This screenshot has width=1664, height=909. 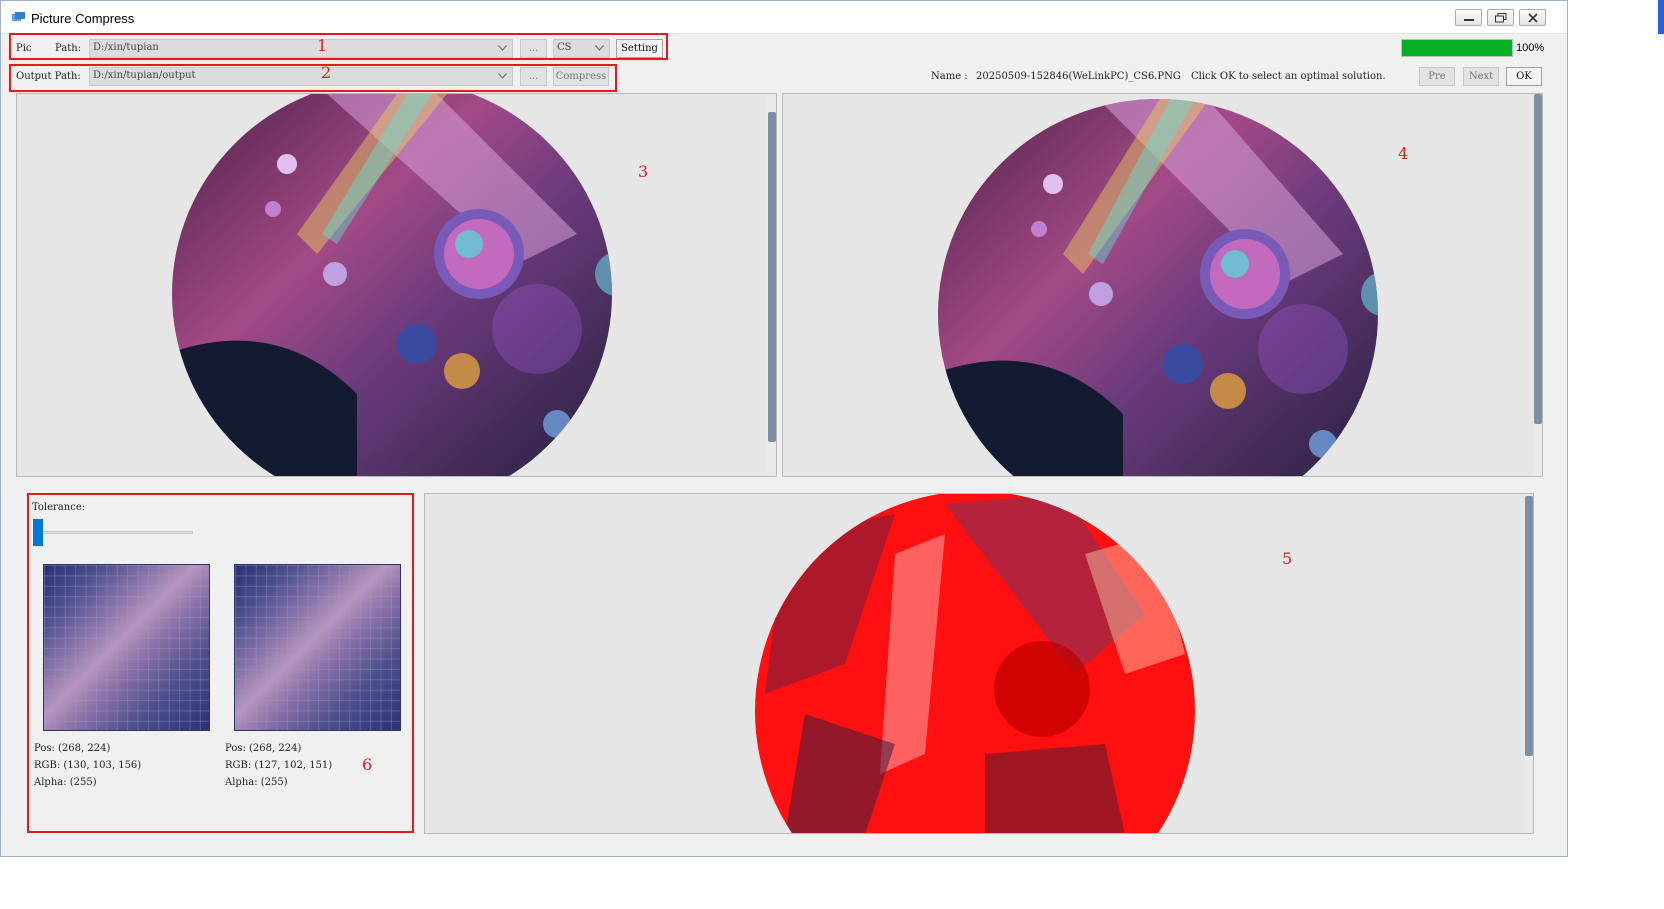 I want to click on compressed-rgb: RGB: (127, 102, 151), so click(x=279, y=765).